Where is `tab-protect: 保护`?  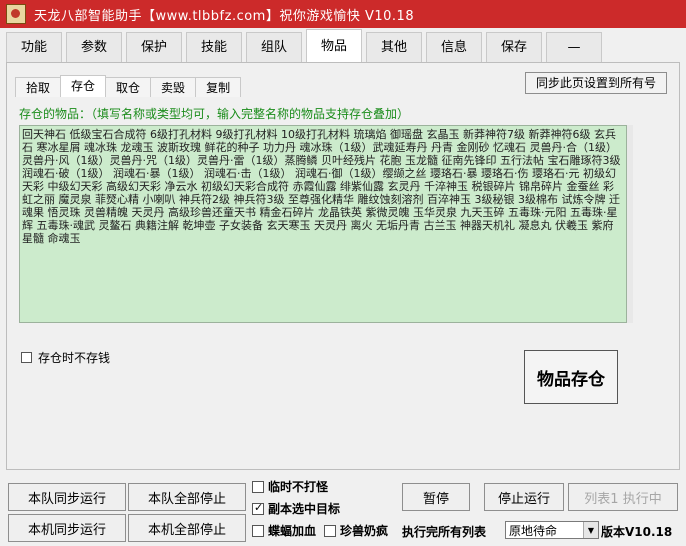
tab-protect: 保护 is located at coordinates (154, 47).